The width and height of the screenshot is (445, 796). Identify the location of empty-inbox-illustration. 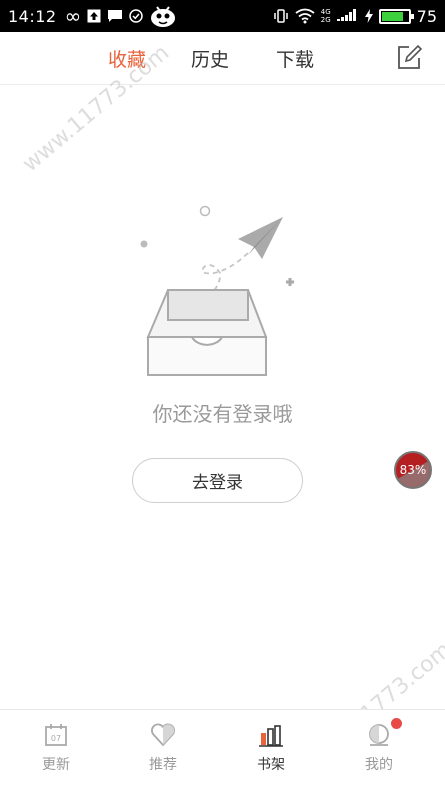
(220, 290).